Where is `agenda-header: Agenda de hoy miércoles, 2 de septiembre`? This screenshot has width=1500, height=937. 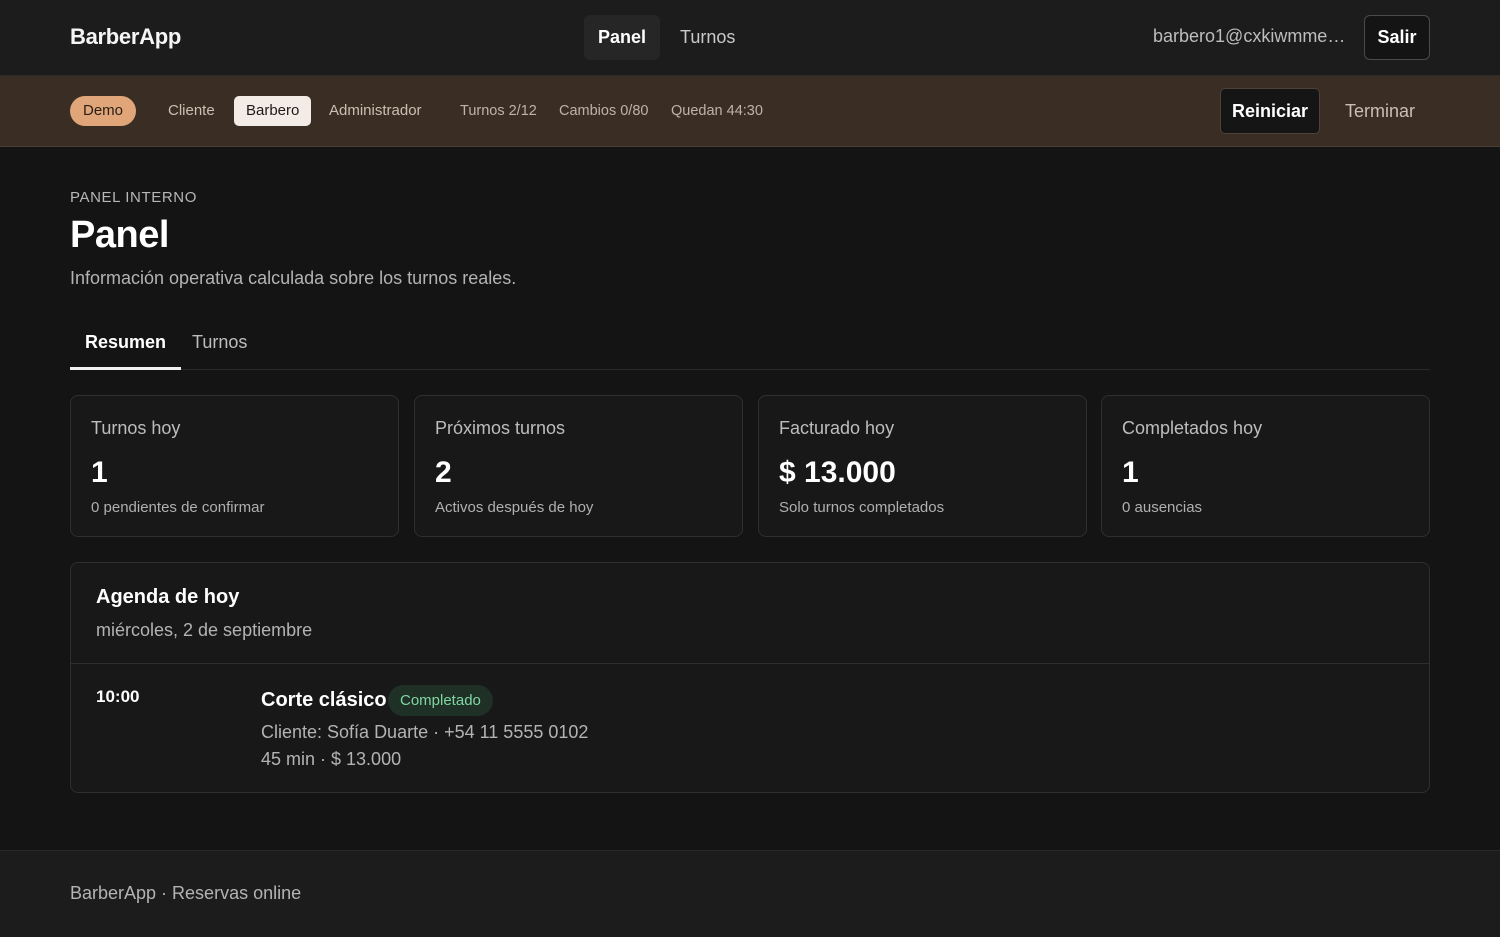
agenda-header: Agenda de hoy miércoles, 2 de septiembre is located at coordinates (750, 613).